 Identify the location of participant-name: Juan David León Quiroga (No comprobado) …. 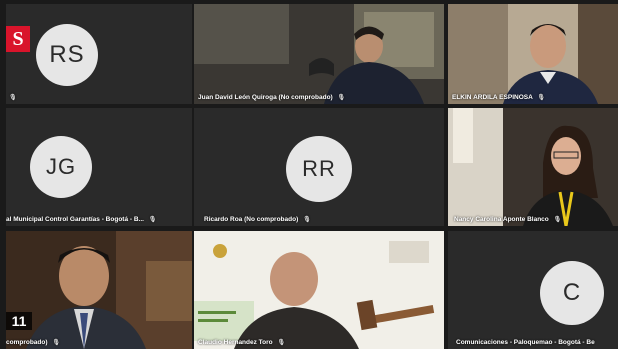
(272, 97).